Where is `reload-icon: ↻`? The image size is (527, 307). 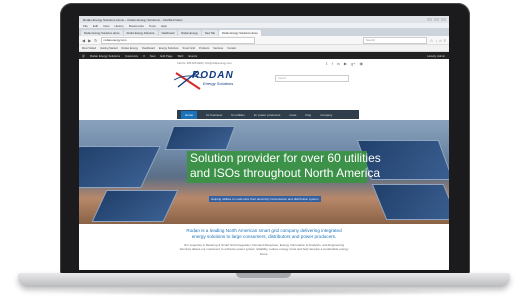
reload-icon: ↻ is located at coordinates (95, 40).